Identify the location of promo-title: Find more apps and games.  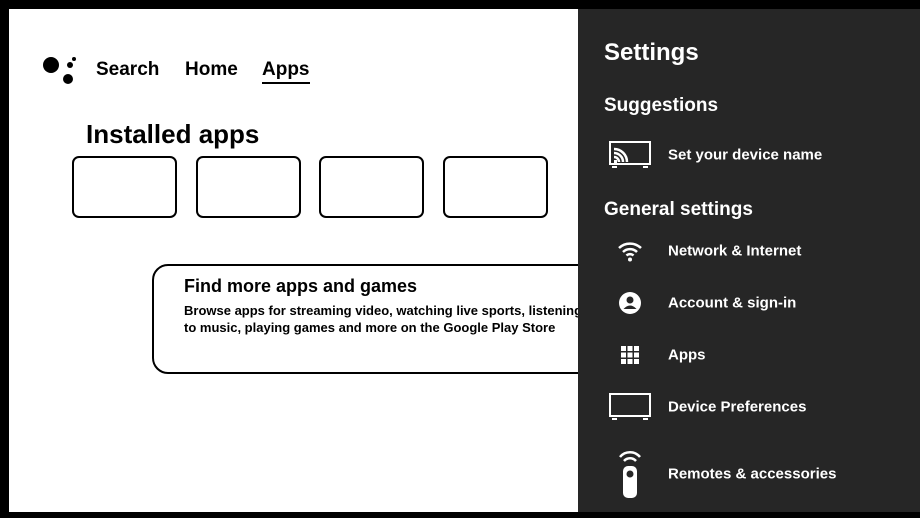
(301, 286).